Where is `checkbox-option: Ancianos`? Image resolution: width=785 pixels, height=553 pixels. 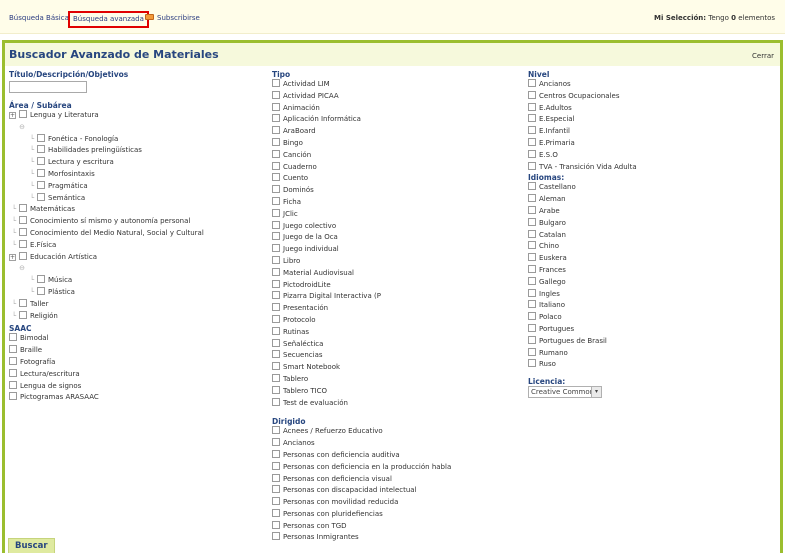 checkbox-option: Ancianos is located at coordinates (653, 85).